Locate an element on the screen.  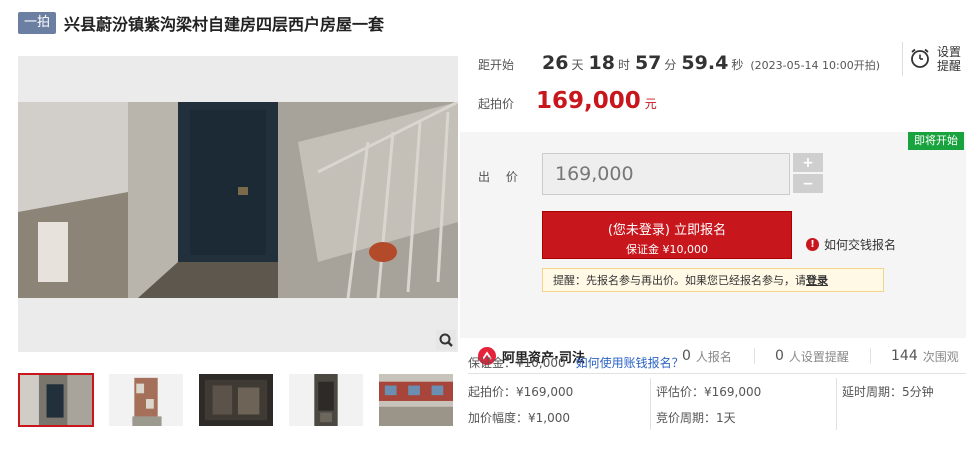
register-deposit-label: 保证金 ¥10,000 is located at coordinates (667, 249).